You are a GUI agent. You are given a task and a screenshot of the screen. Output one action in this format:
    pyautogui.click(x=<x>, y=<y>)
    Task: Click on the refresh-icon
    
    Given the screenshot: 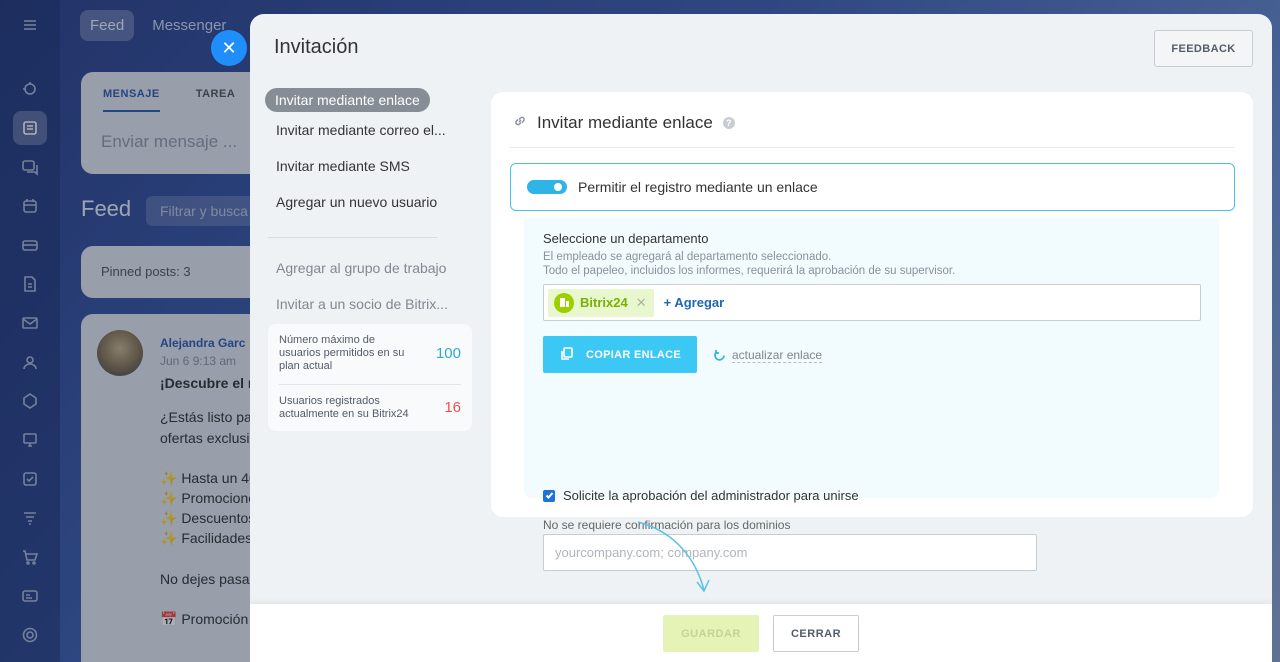 What is the action you would take?
    pyautogui.click(x=719, y=355)
    